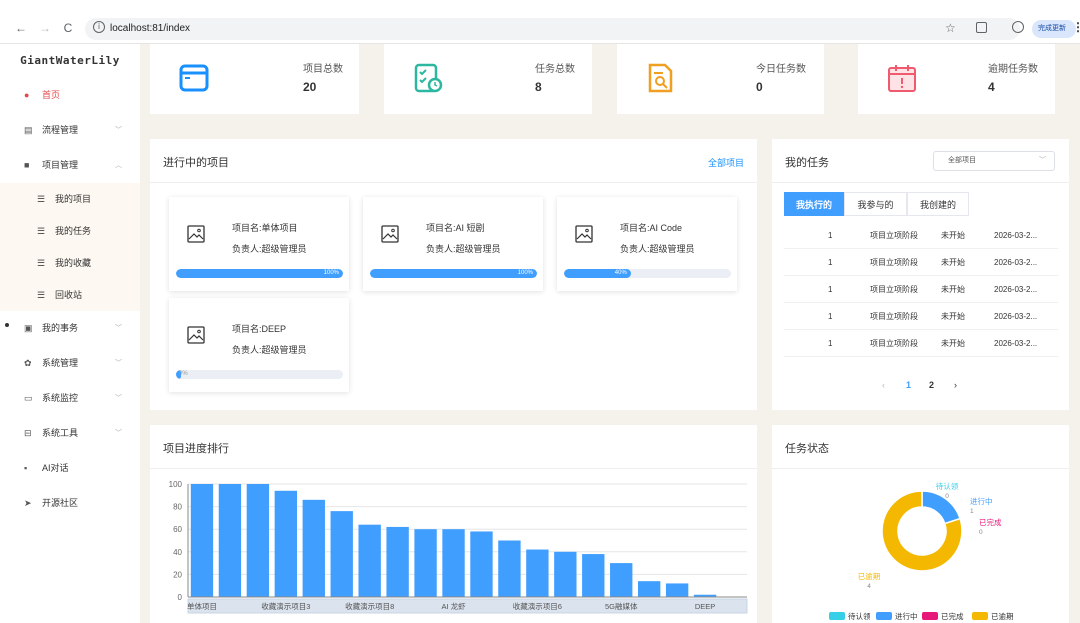 Image resolution: width=1080 pixels, height=623 pixels. Describe the element at coordinates (28, 433) in the screenshot. I see `toolbox-icon: ⊟` at that location.